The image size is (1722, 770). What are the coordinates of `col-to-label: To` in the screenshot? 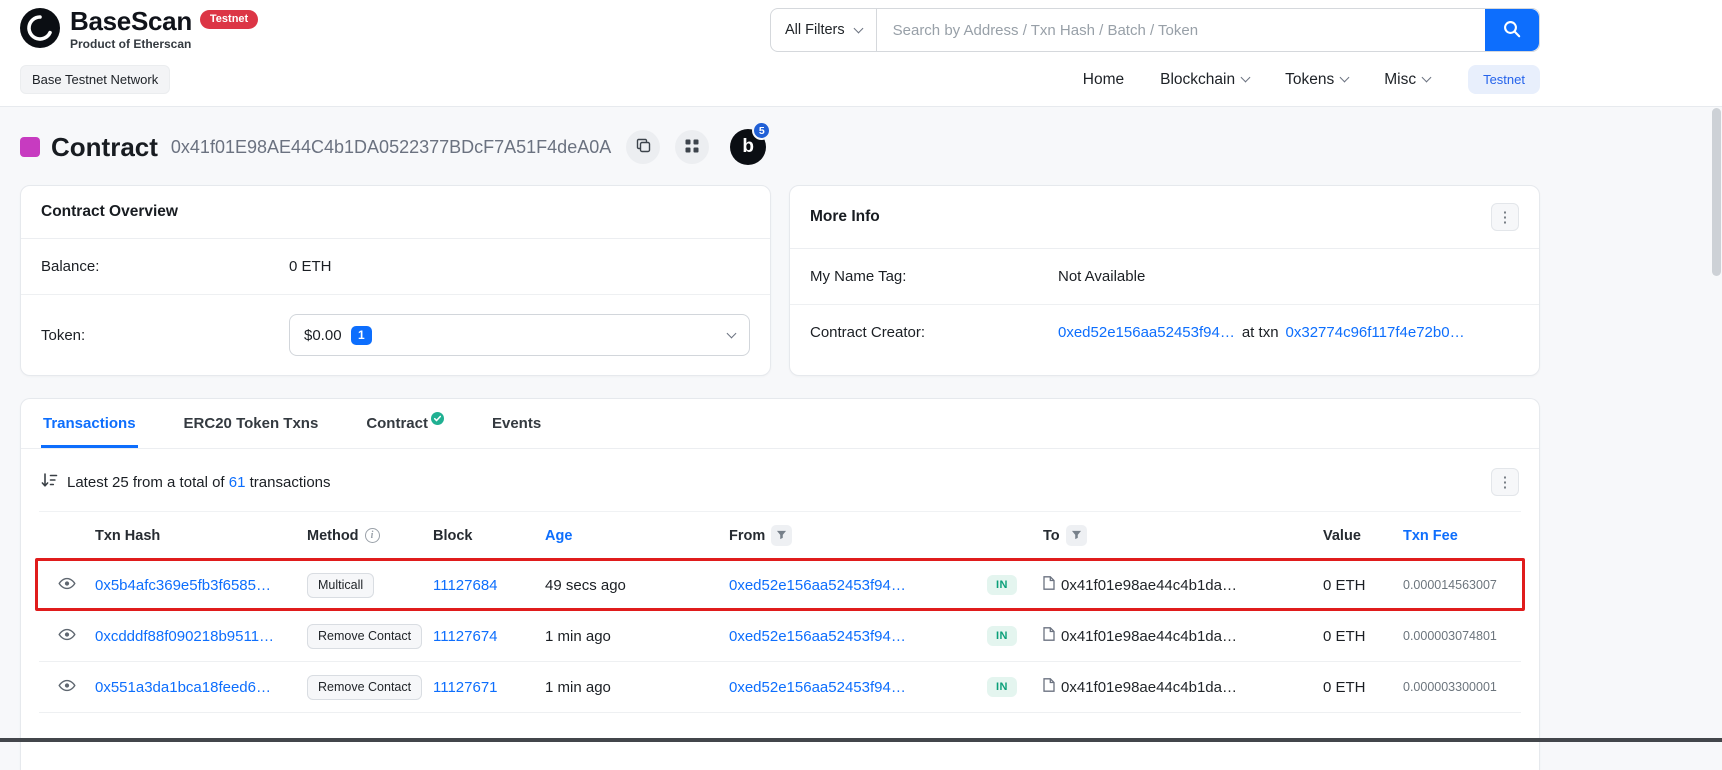 It's located at (1051, 535).